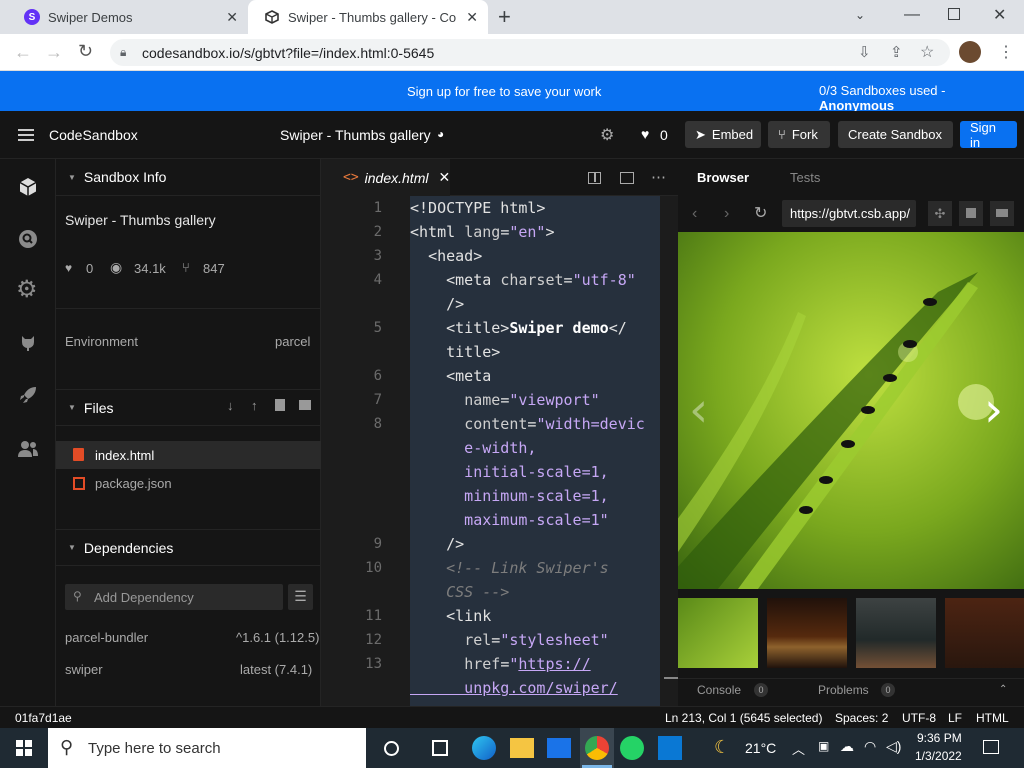 The height and width of the screenshot is (768, 1024). I want to click on task-view-icon, so click(440, 748).